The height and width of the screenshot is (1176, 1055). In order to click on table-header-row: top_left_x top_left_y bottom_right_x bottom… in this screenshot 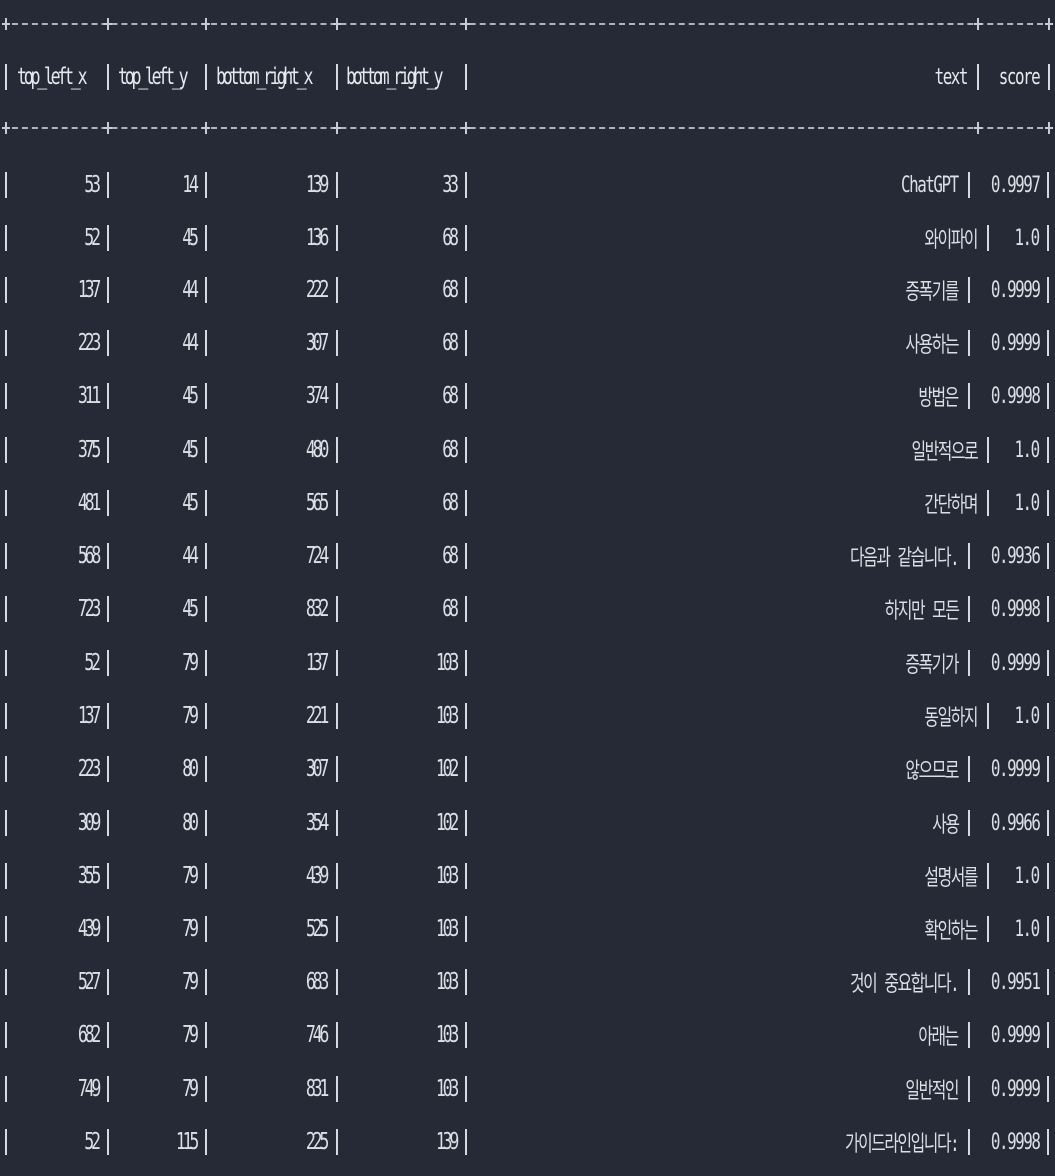, I will do `click(527, 77)`.